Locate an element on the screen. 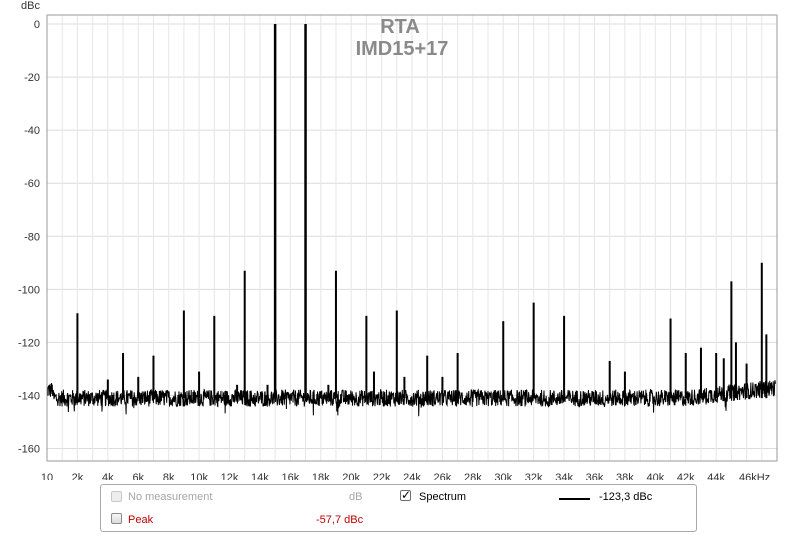 Image resolution: width=800 pixels, height=535 pixels. peak-checkbox is located at coordinates (116, 518).